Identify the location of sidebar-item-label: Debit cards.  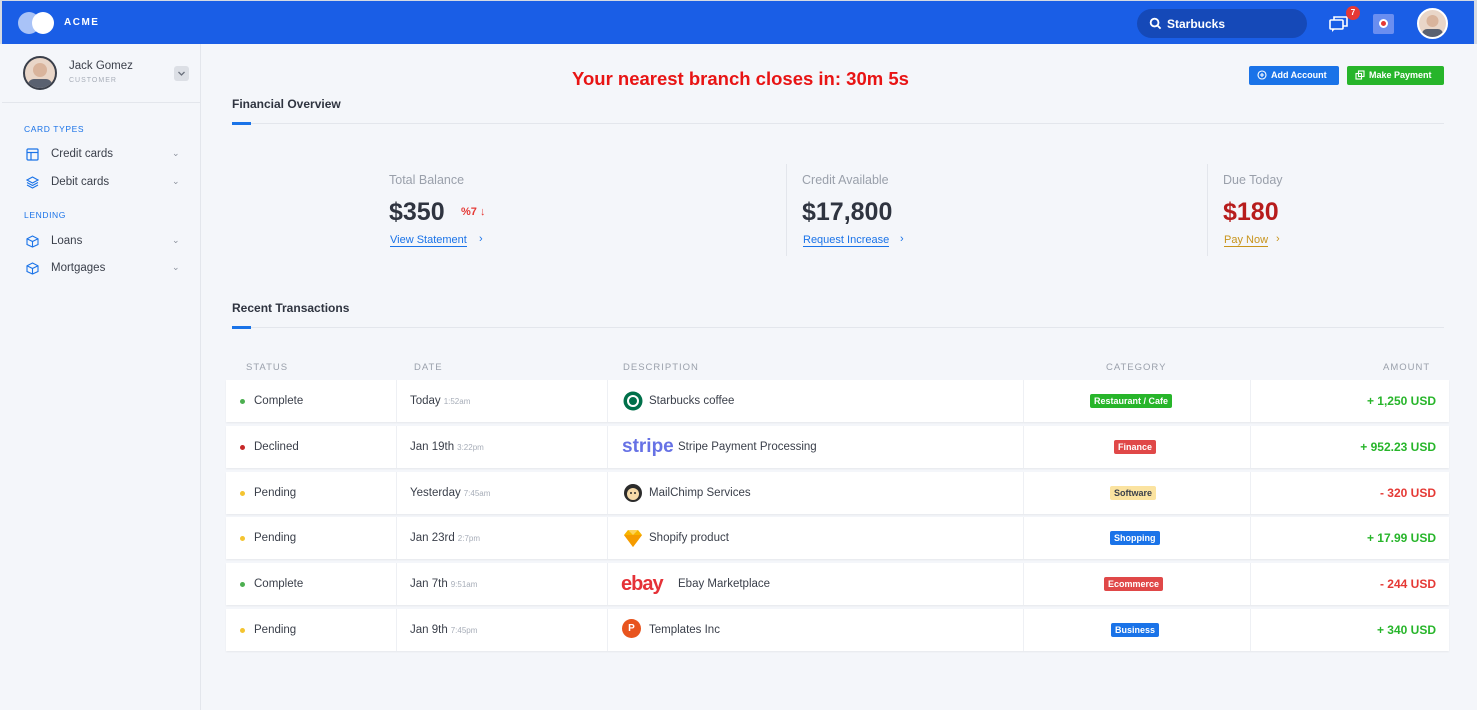
(80, 182).